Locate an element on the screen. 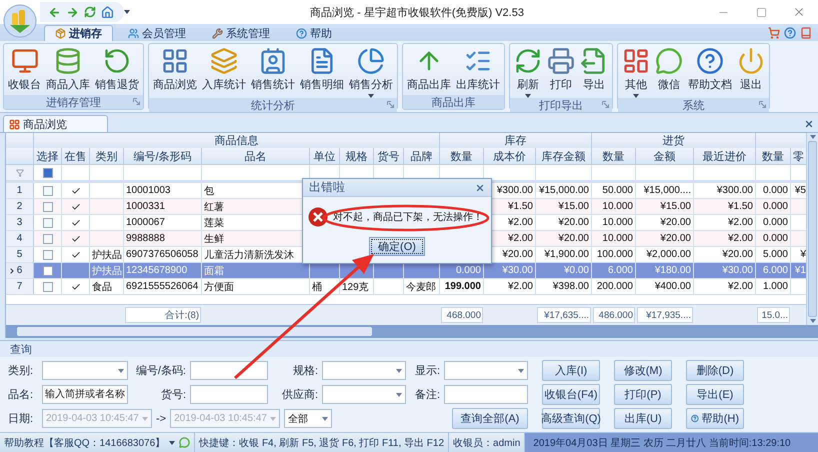 This screenshot has height=452, width=818. column-group-header: 库存 is located at coordinates (516, 141).